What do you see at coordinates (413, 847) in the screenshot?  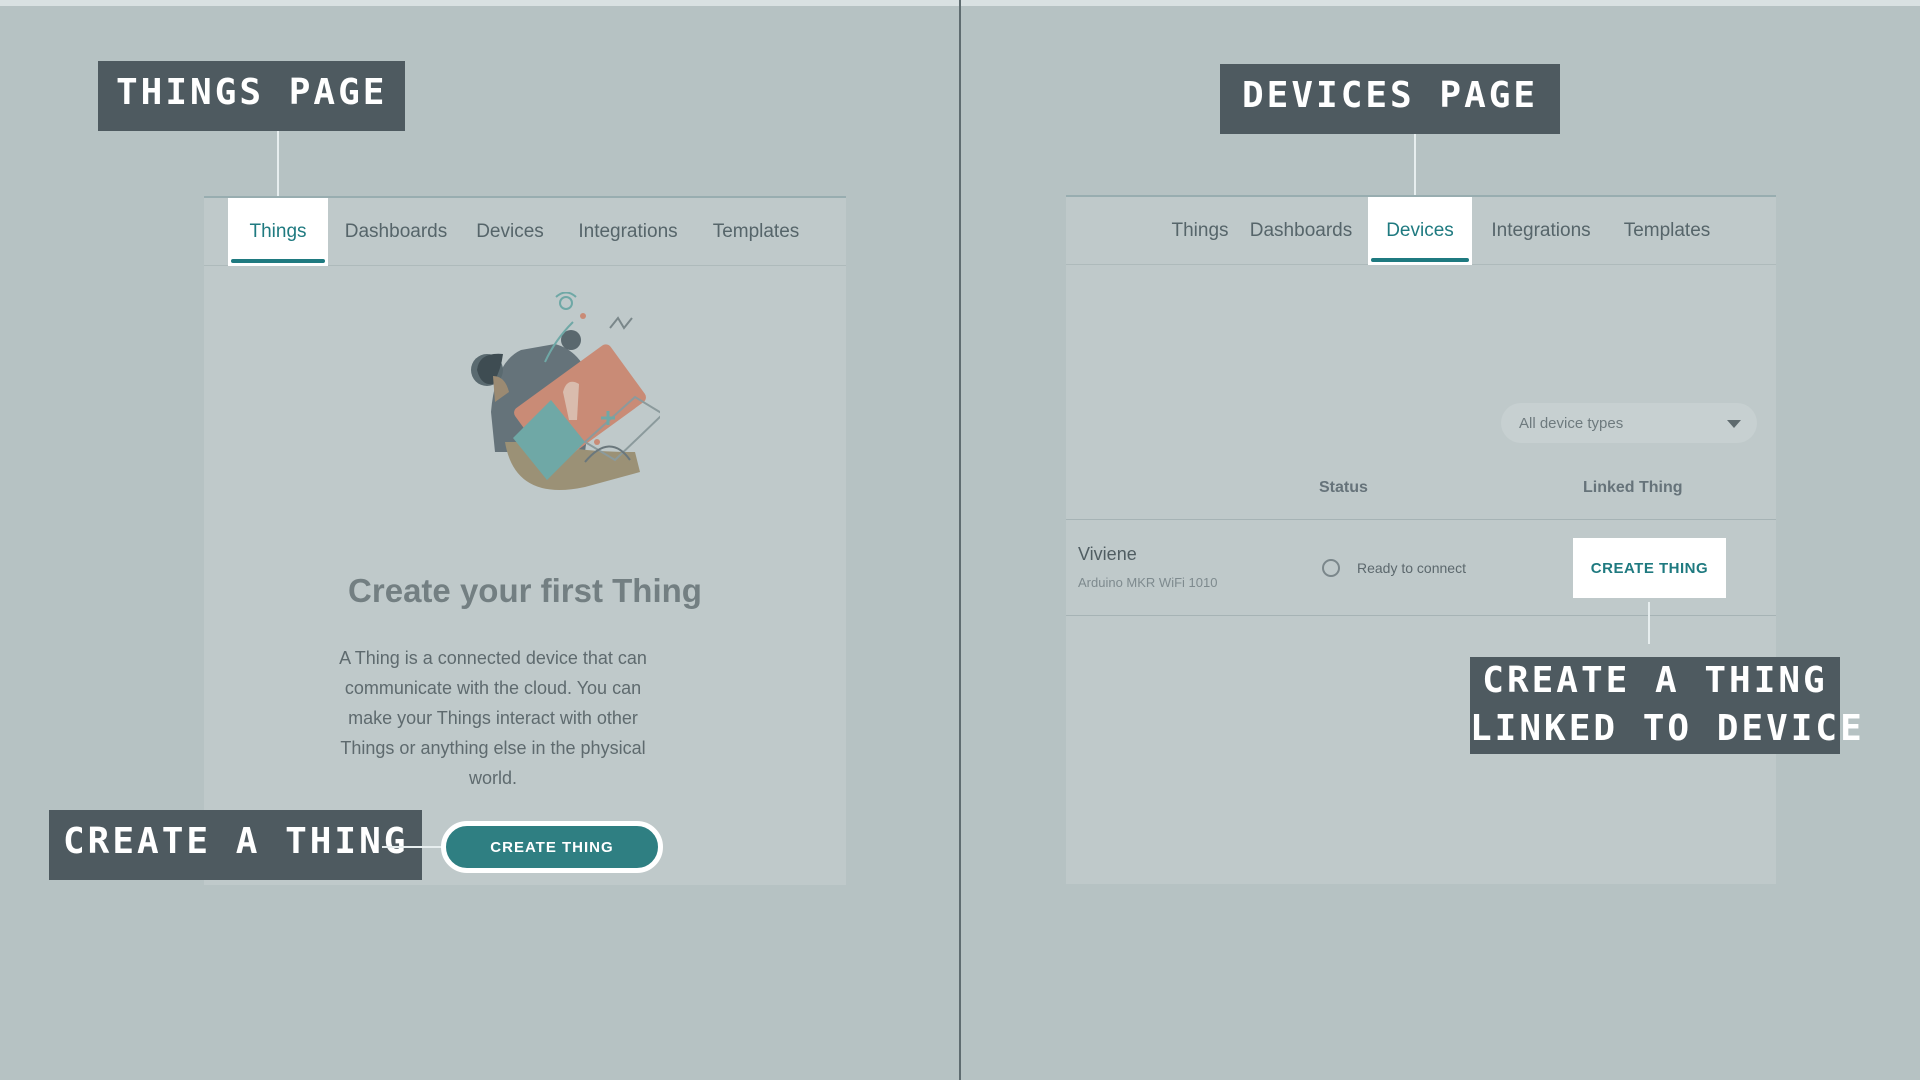 I see `leader-create-thing` at bounding box center [413, 847].